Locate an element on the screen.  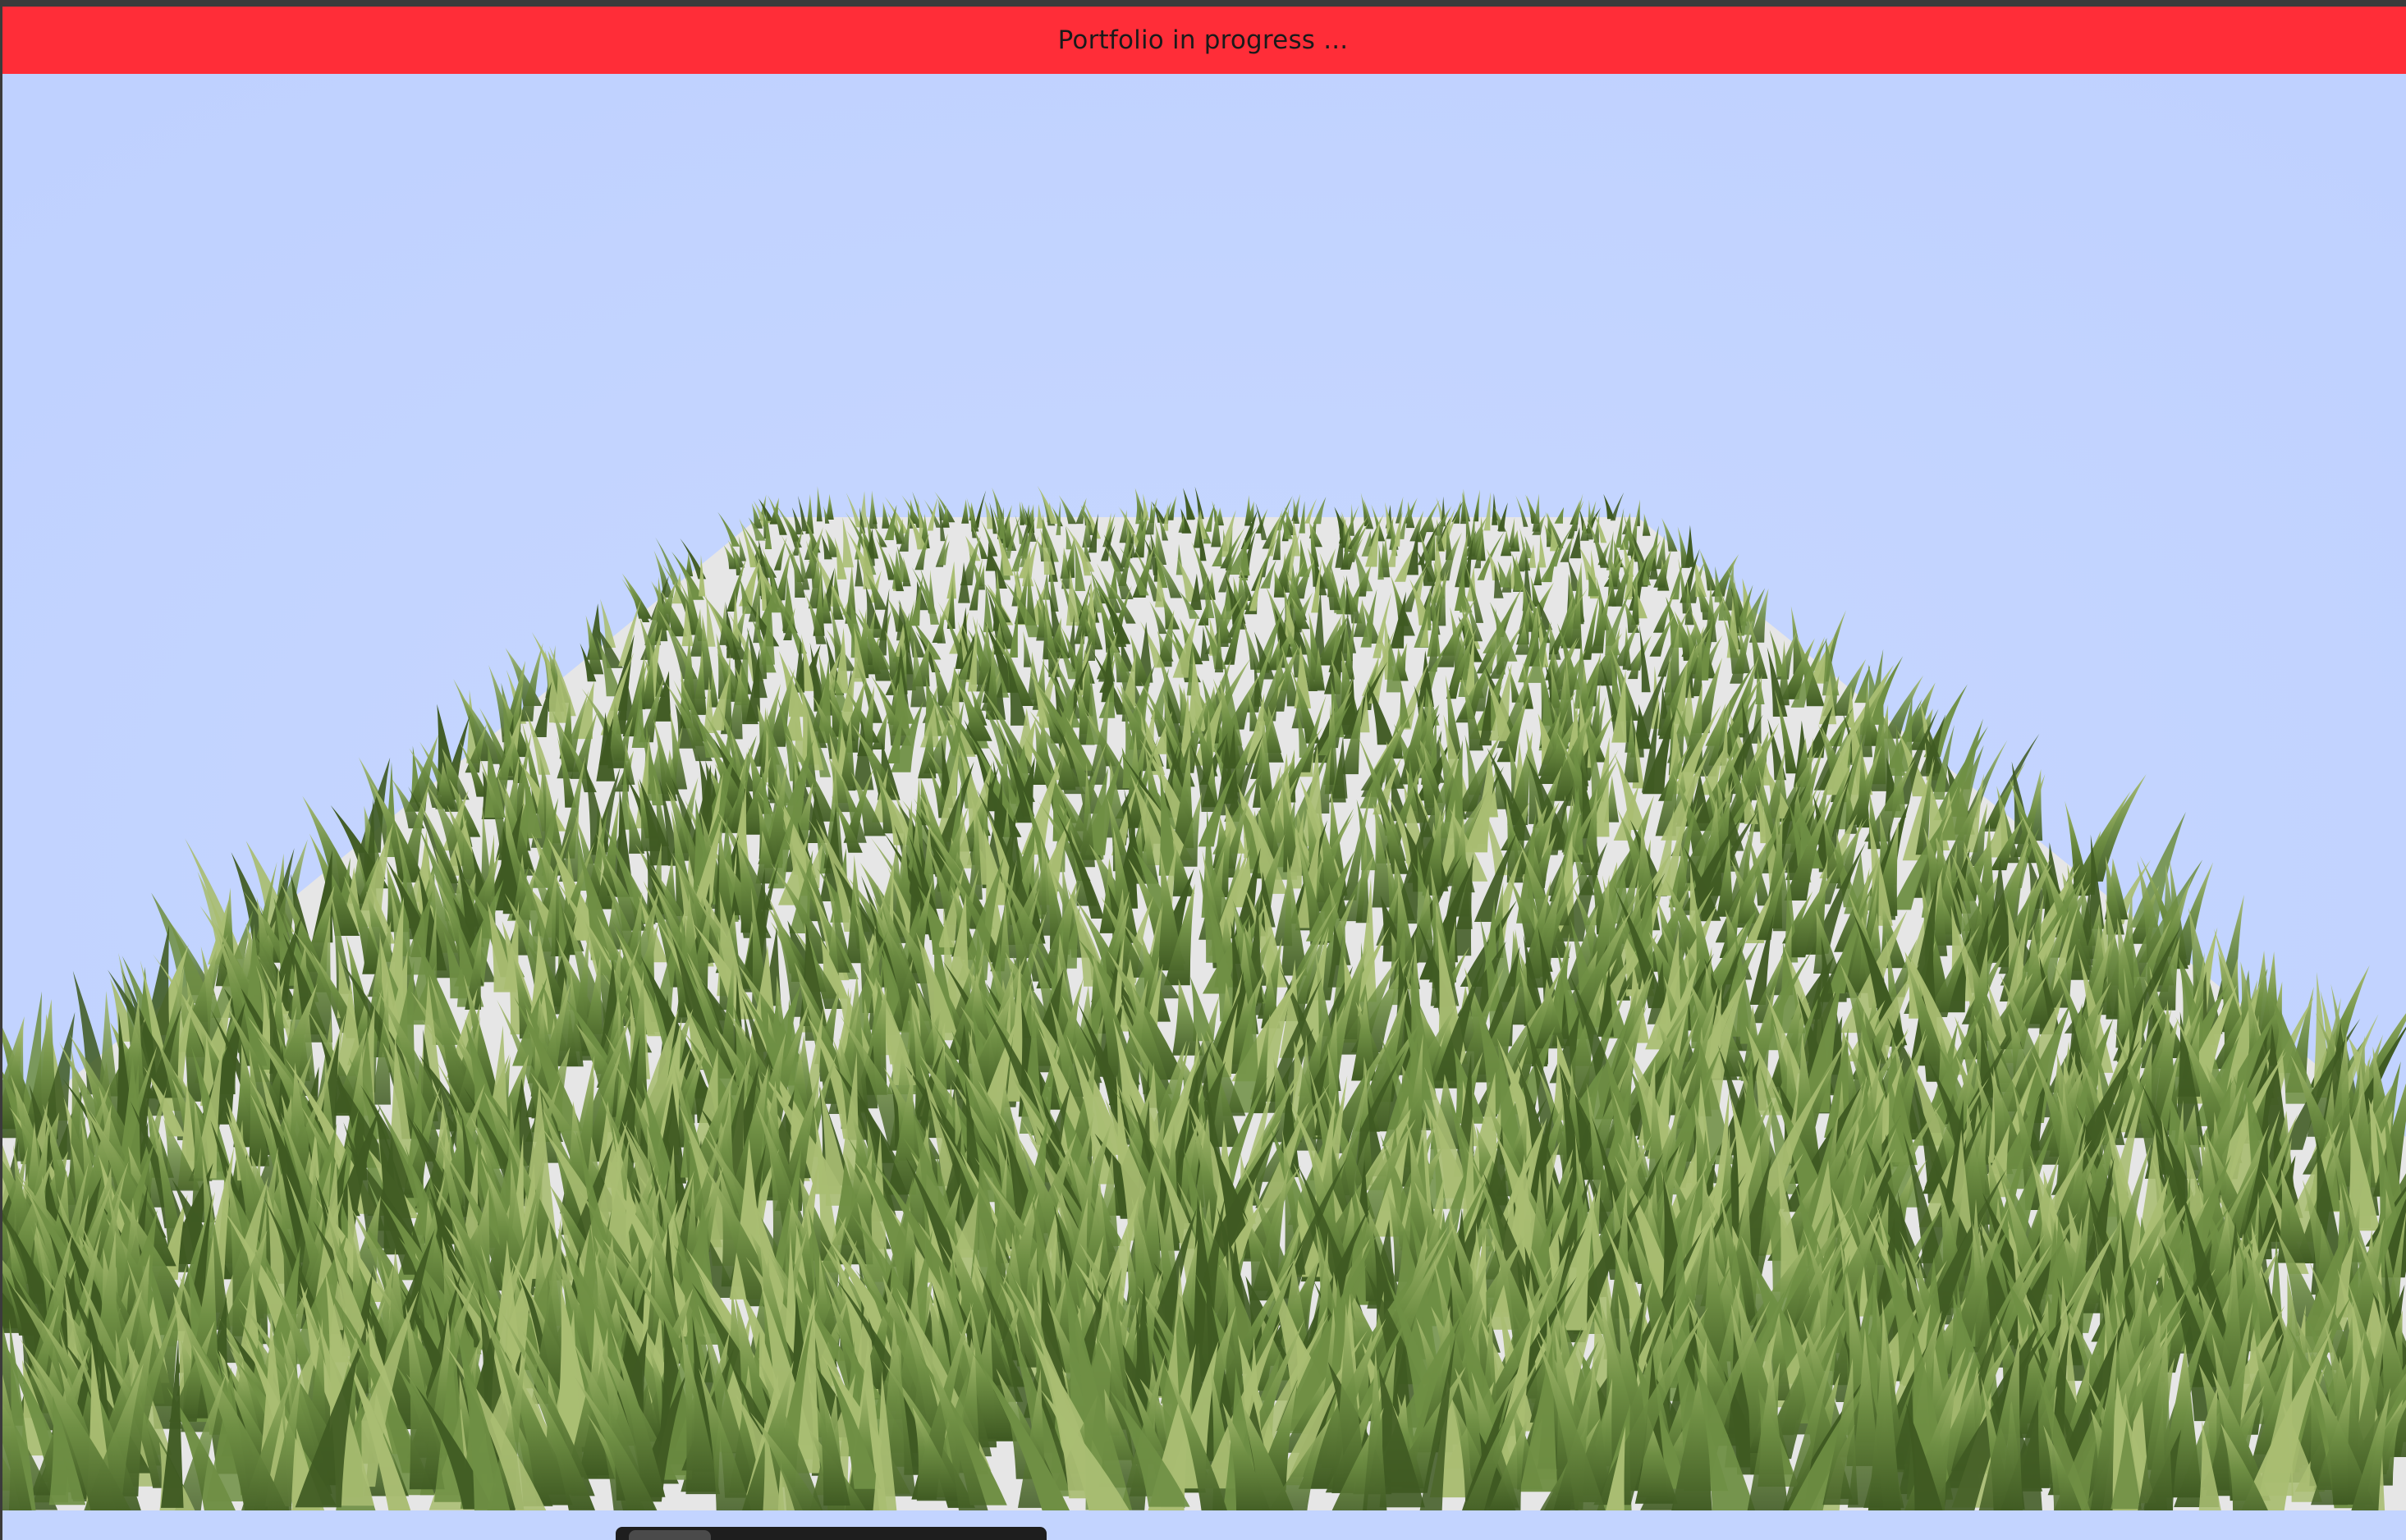
control-knob is located at coordinates (670, 1535).